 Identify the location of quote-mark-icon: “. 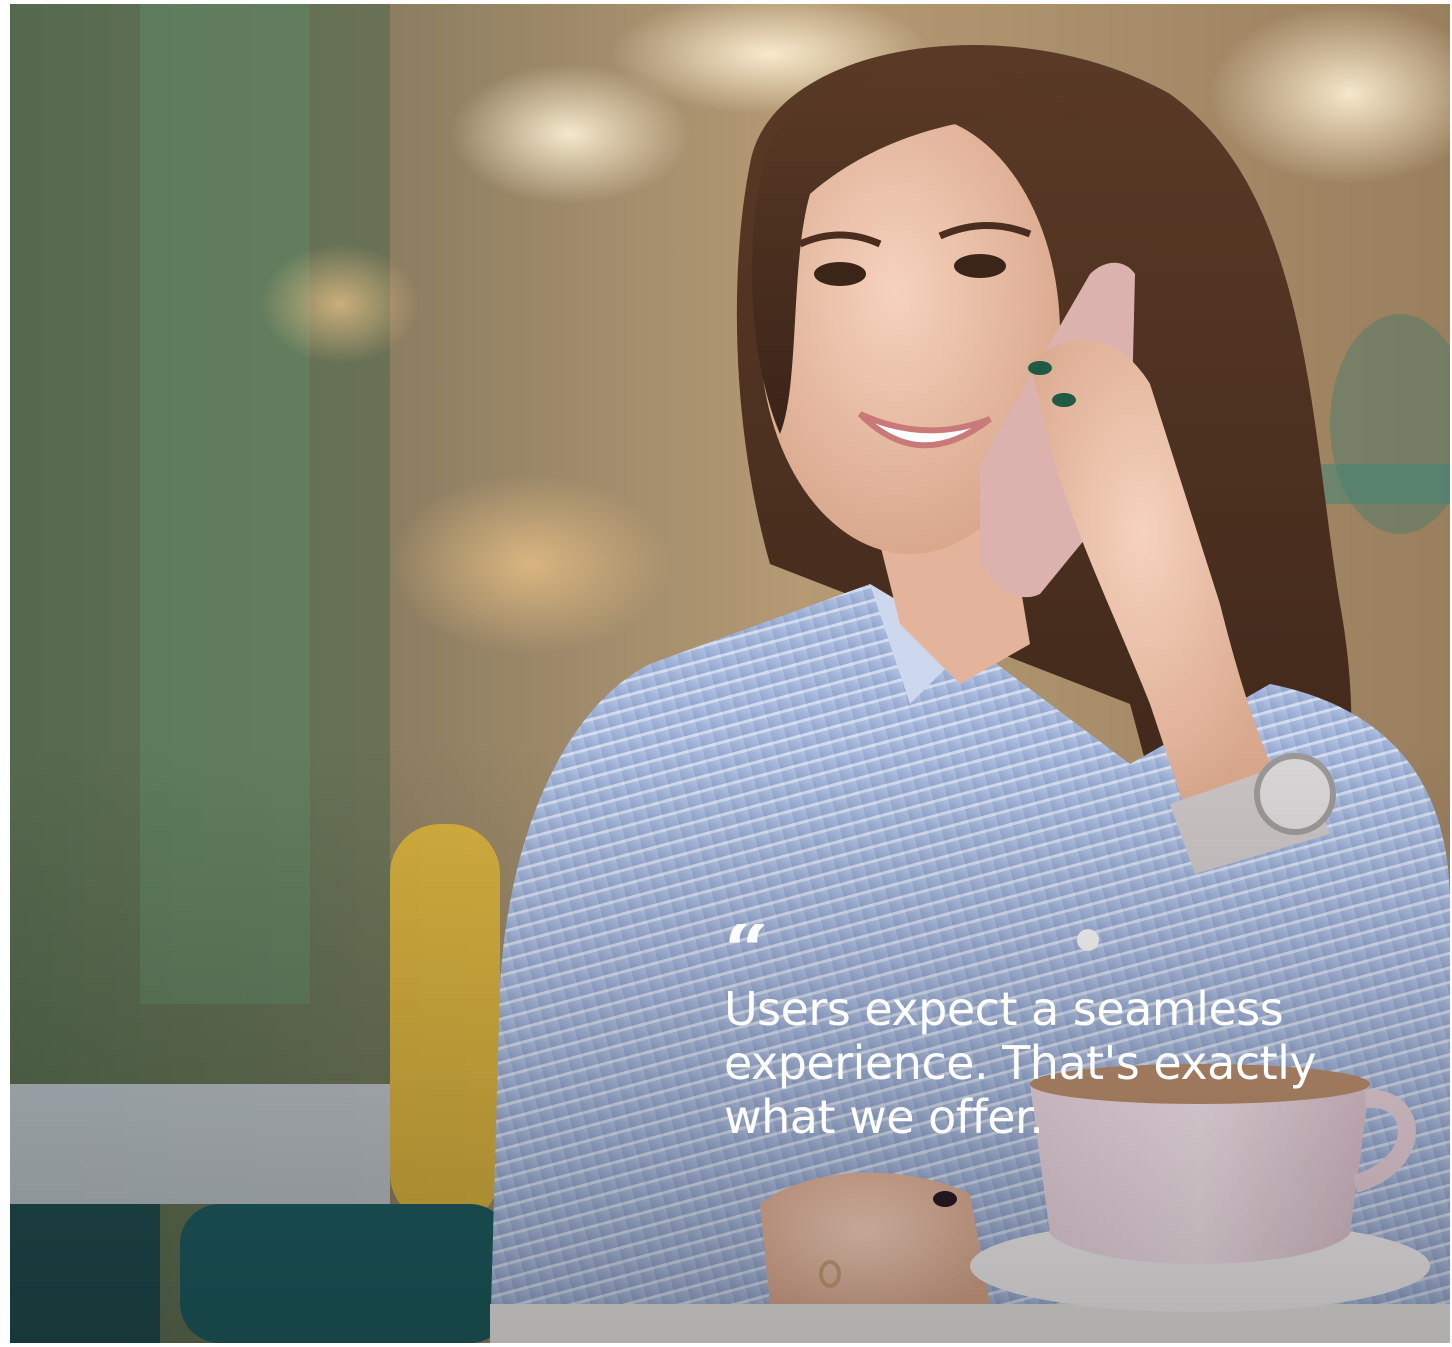
(746, 950).